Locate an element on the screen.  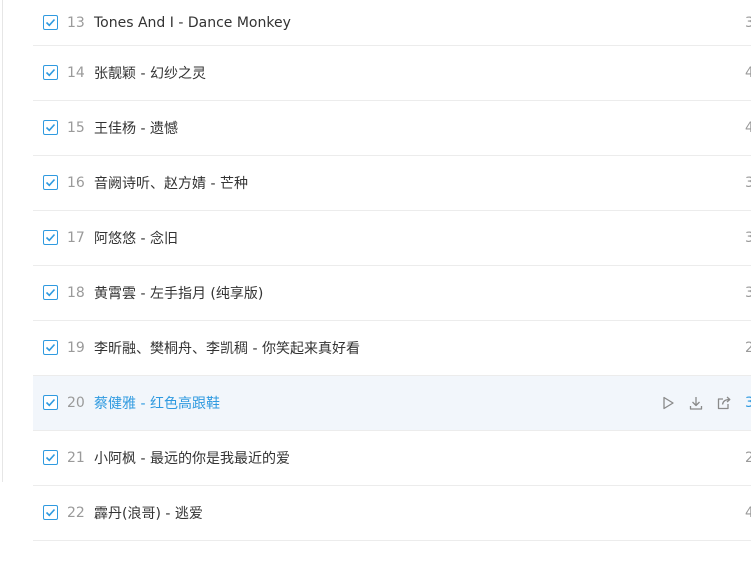
share-icon is located at coordinates (724, 403).